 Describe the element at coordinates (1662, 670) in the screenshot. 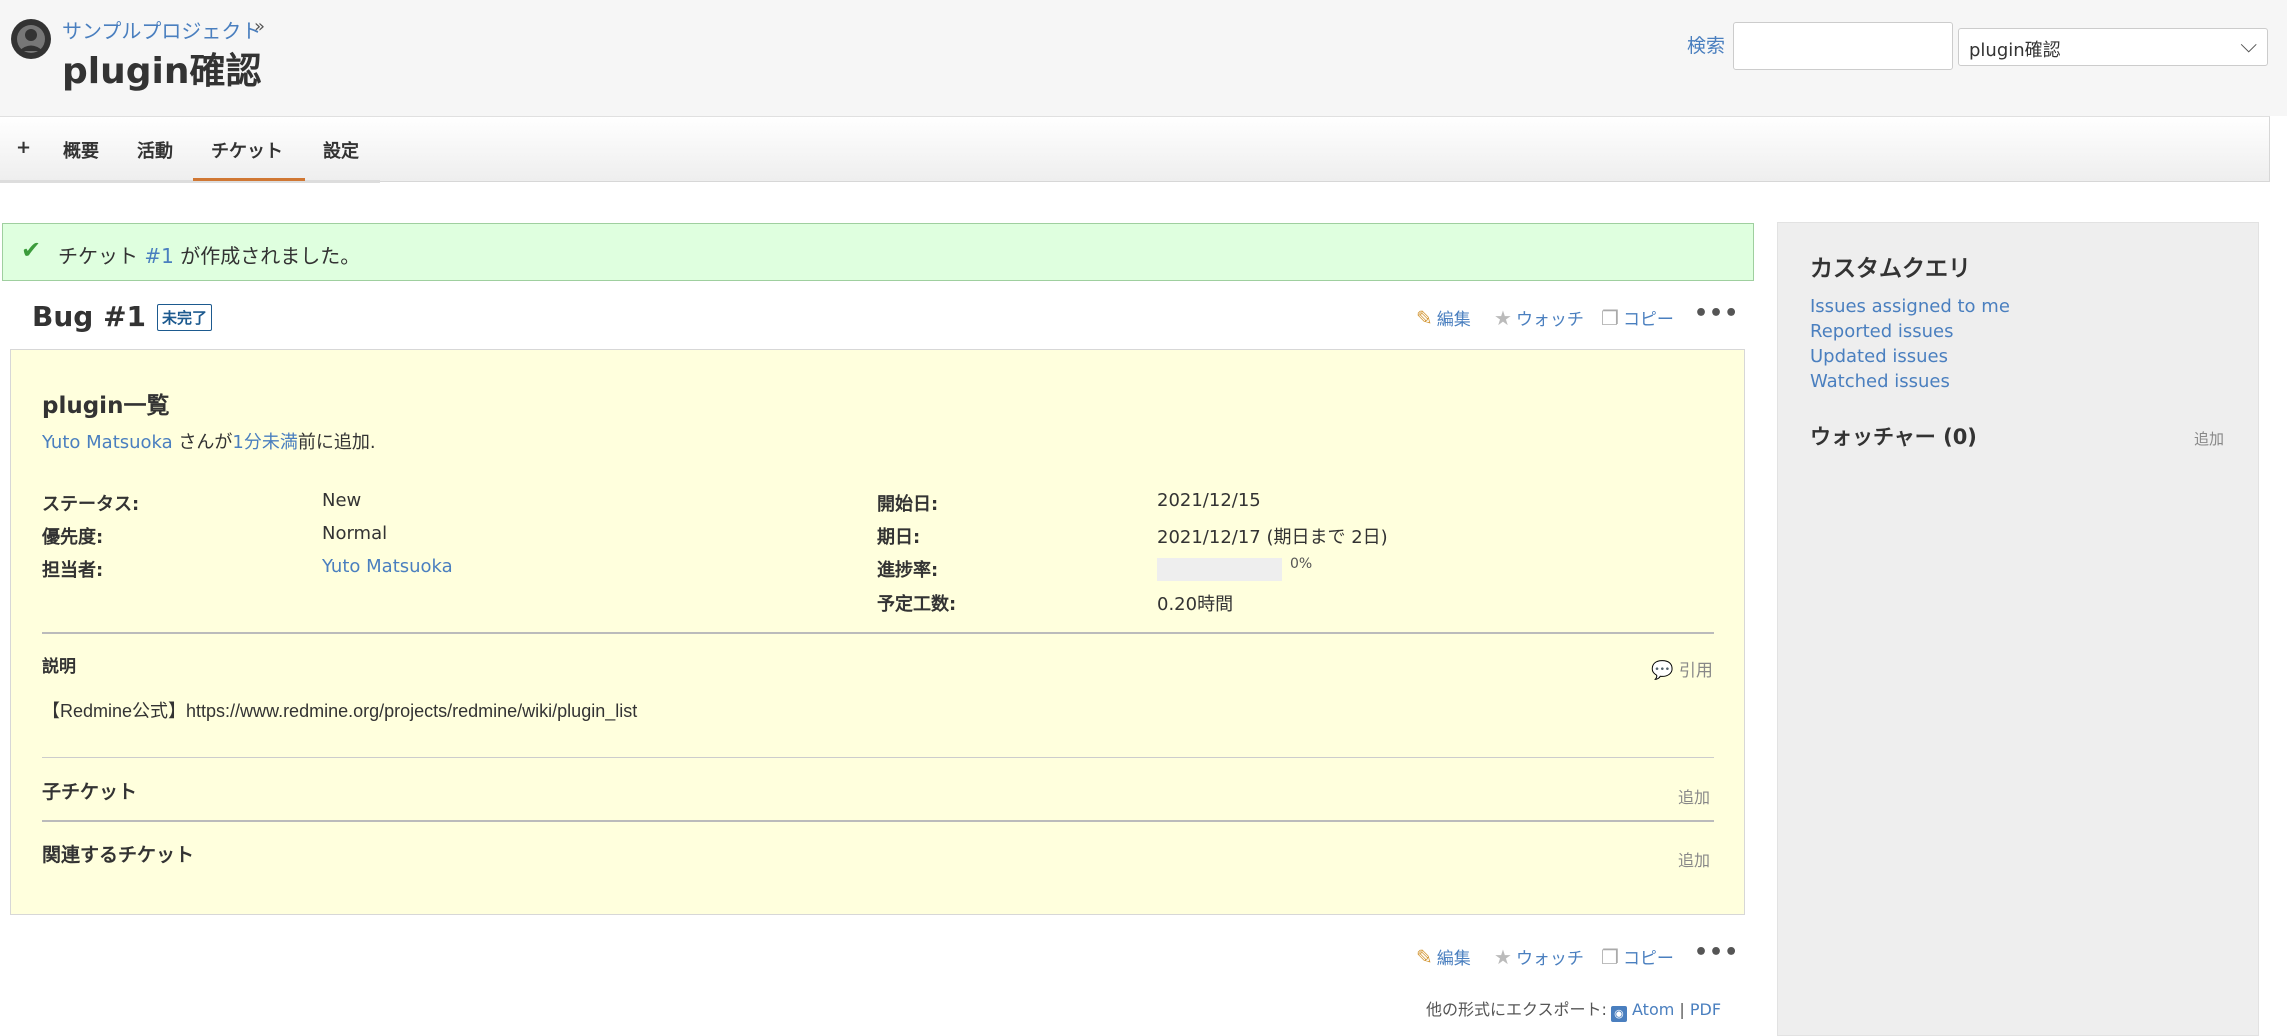

I see `speech-bubble-icon: 💬` at that location.